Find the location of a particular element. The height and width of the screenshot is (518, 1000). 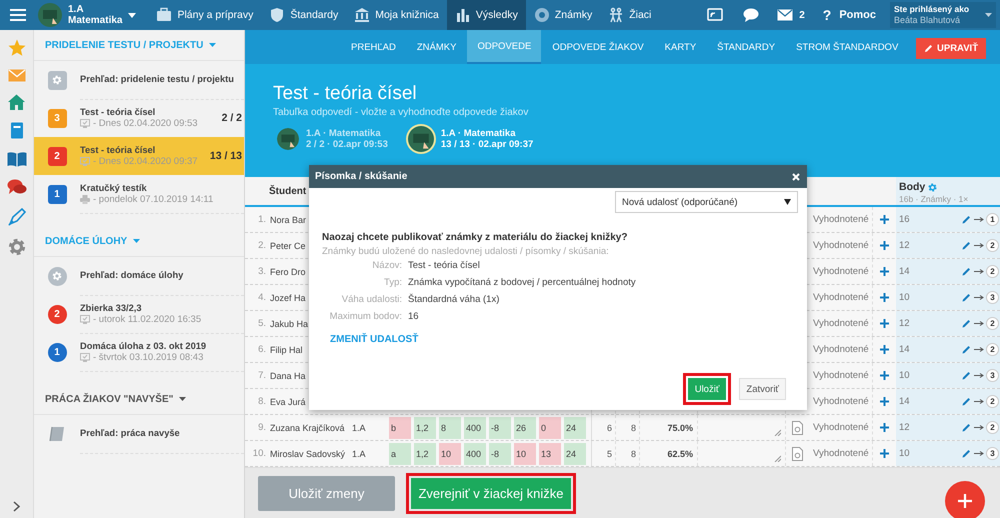

add-fab is located at coordinates (965, 499).